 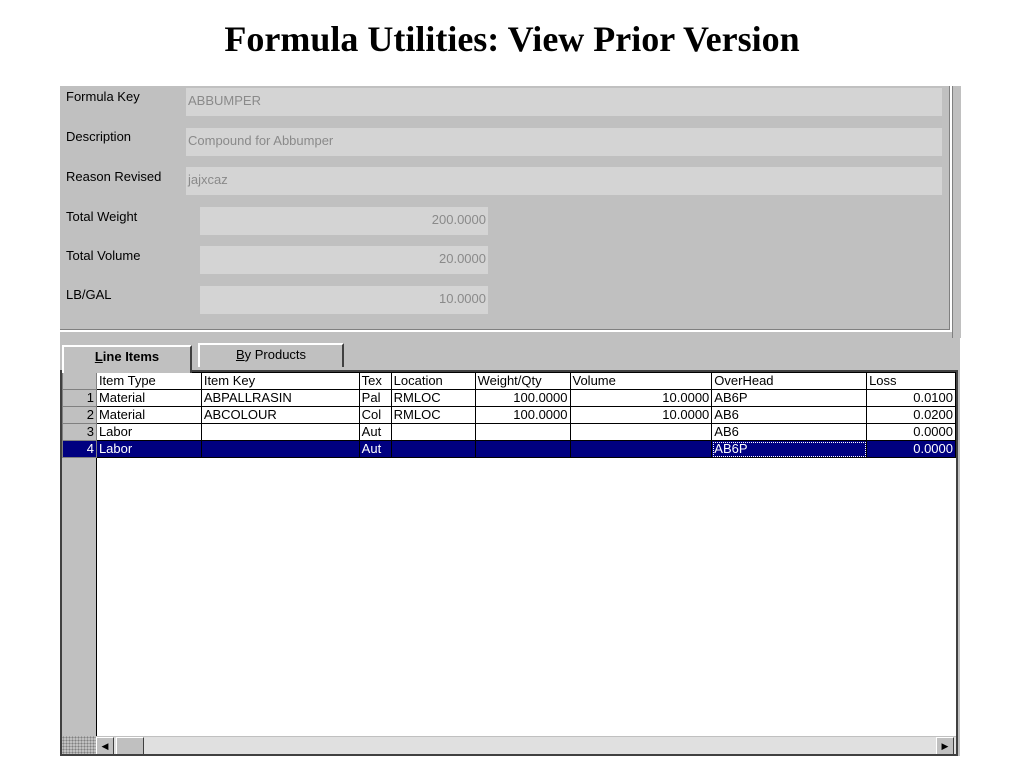 I want to click on tab-by-products: By Products, so click(x=271, y=355).